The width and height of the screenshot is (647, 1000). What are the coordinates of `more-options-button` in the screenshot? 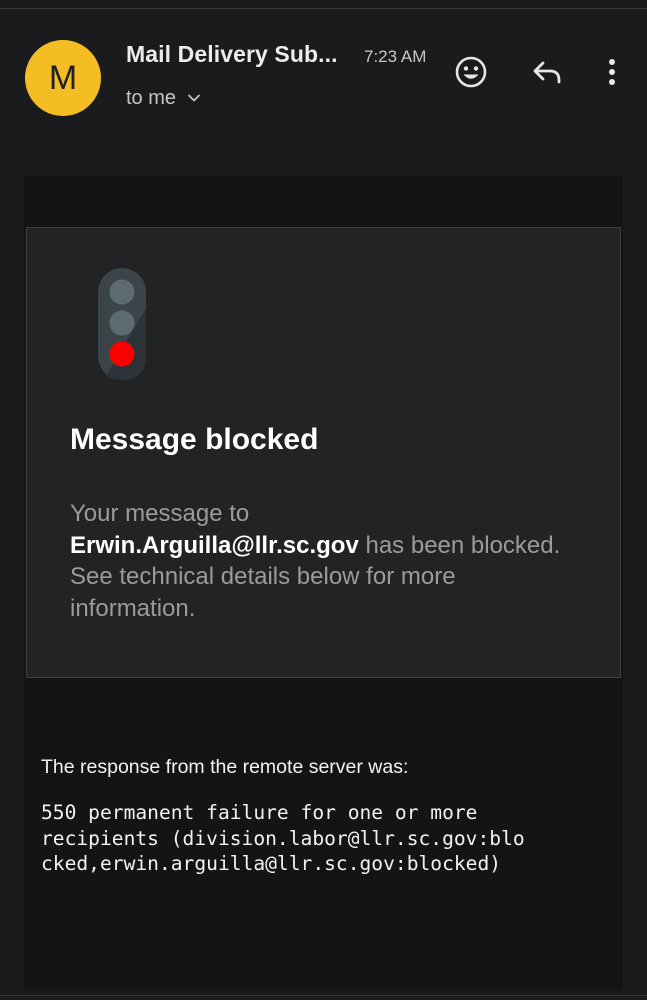 It's located at (612, 72).